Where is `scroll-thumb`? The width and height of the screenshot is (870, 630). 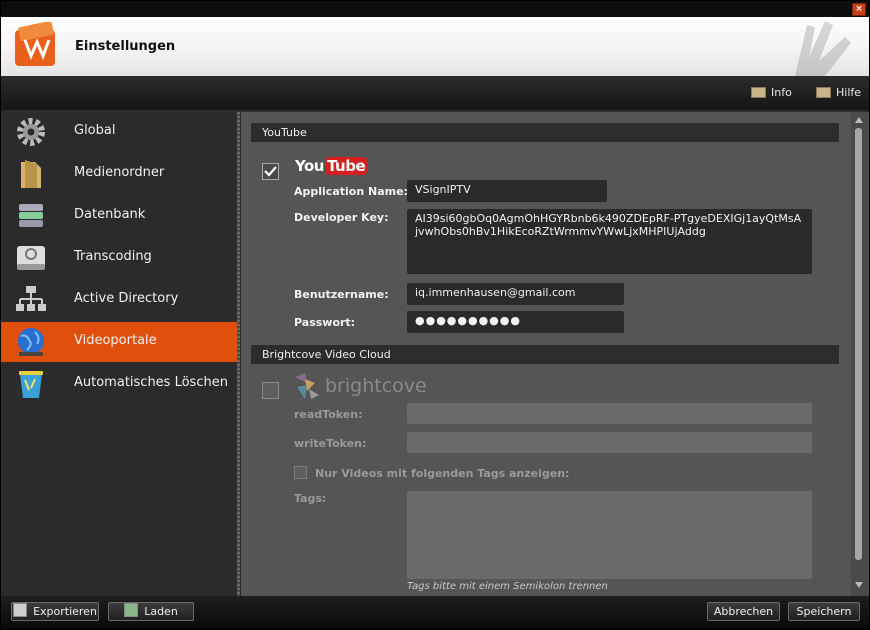 scroll-thumb is located at coordinates (858, 344).